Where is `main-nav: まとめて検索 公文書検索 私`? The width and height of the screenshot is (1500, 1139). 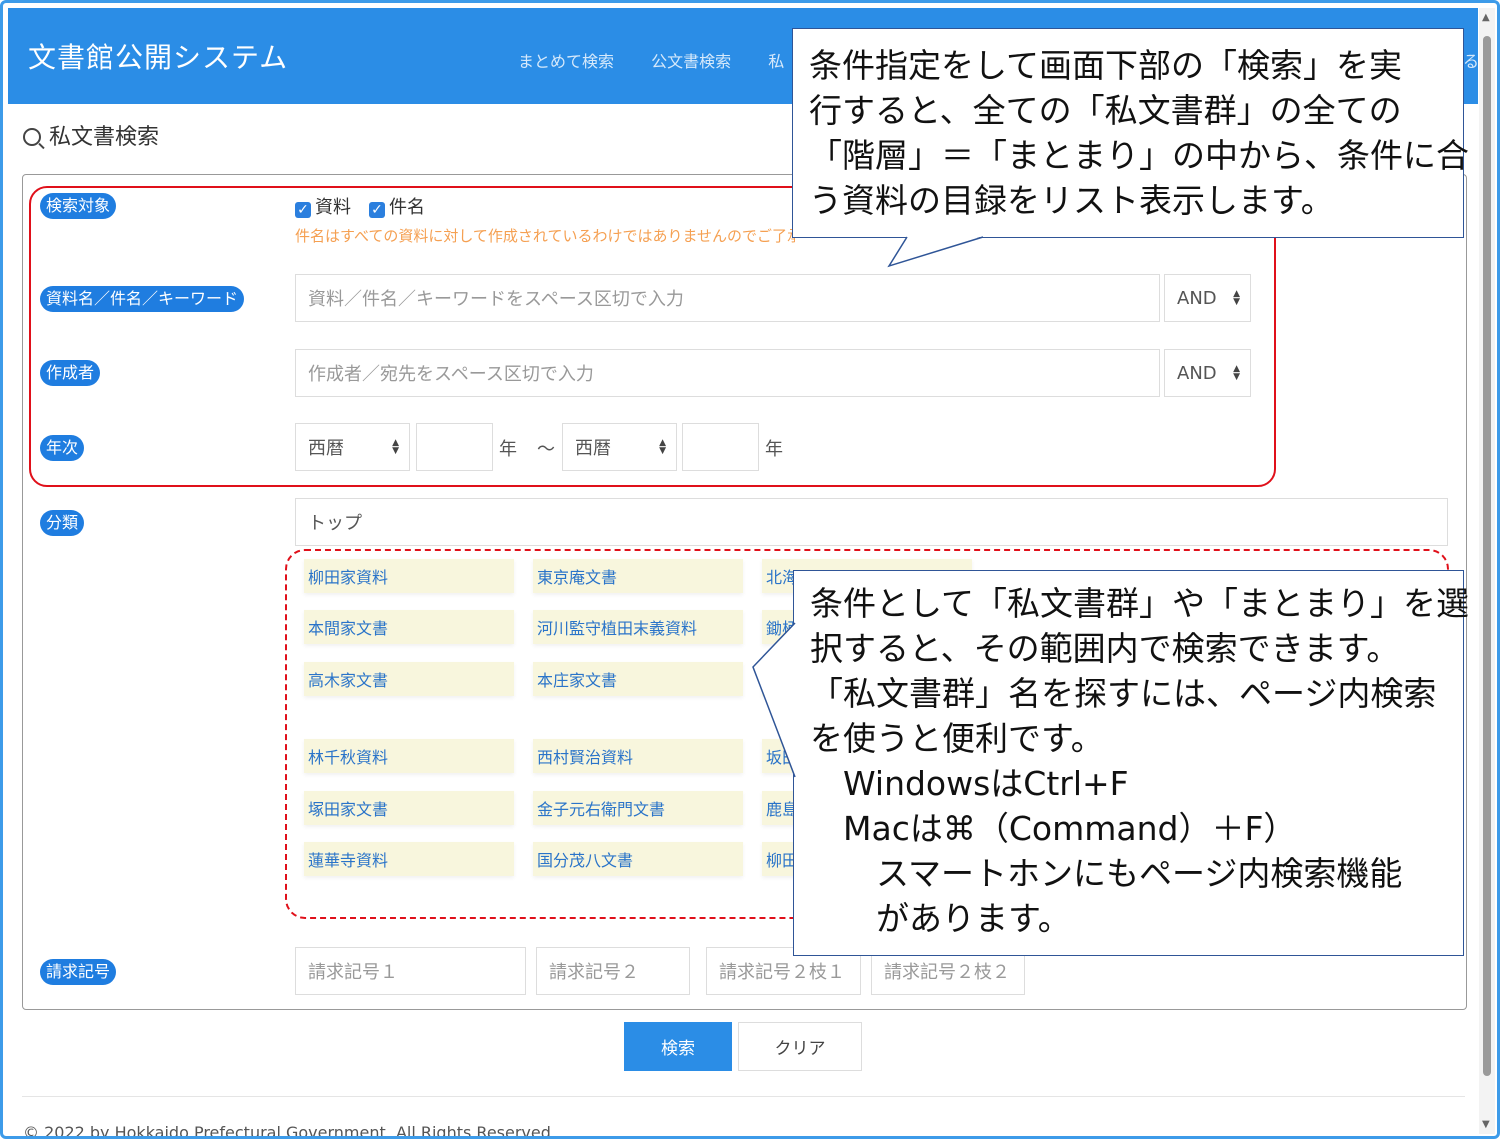
main-nav: まとめて検索 公文書検索 私 is located at coordinates (667, 60).